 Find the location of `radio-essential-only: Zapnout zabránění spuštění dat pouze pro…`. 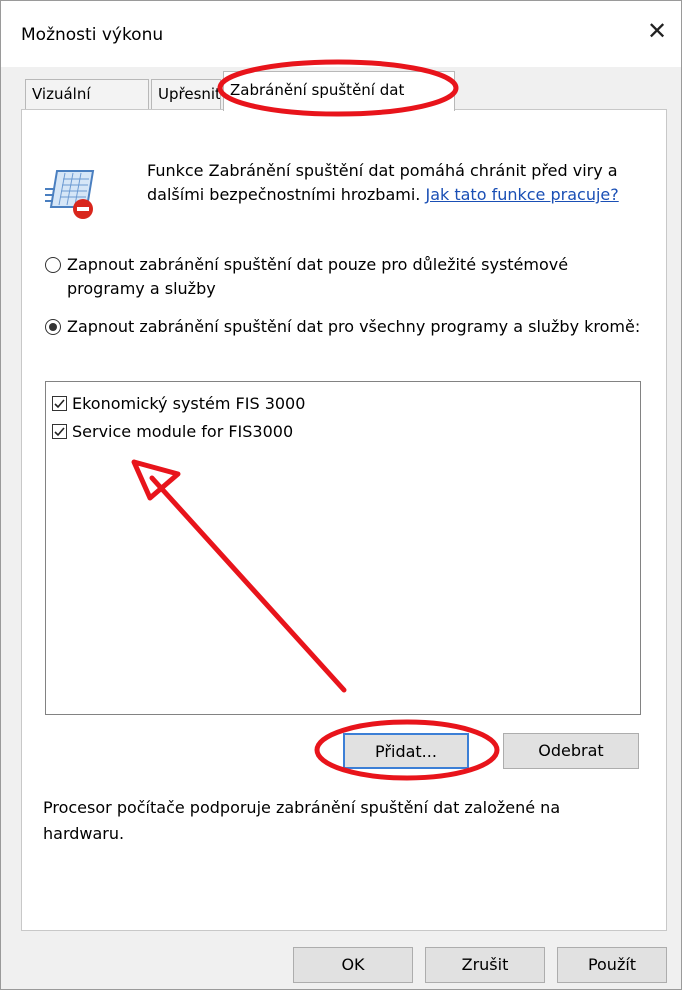

radio-essential-only: Zapnout zabránění spuštění dat pouze pro… is located at coordinates (345, 277).